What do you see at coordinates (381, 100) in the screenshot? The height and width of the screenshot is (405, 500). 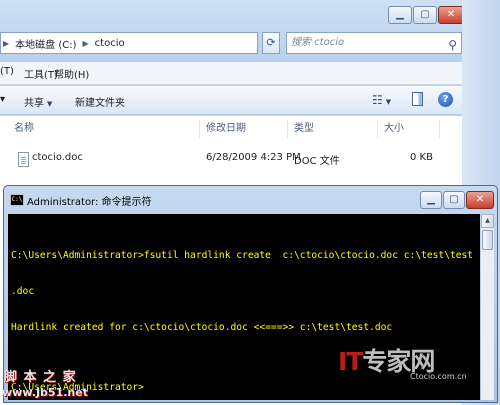 I see `view-options-icon: ☷ ▼` at bounding box center [381, 100].